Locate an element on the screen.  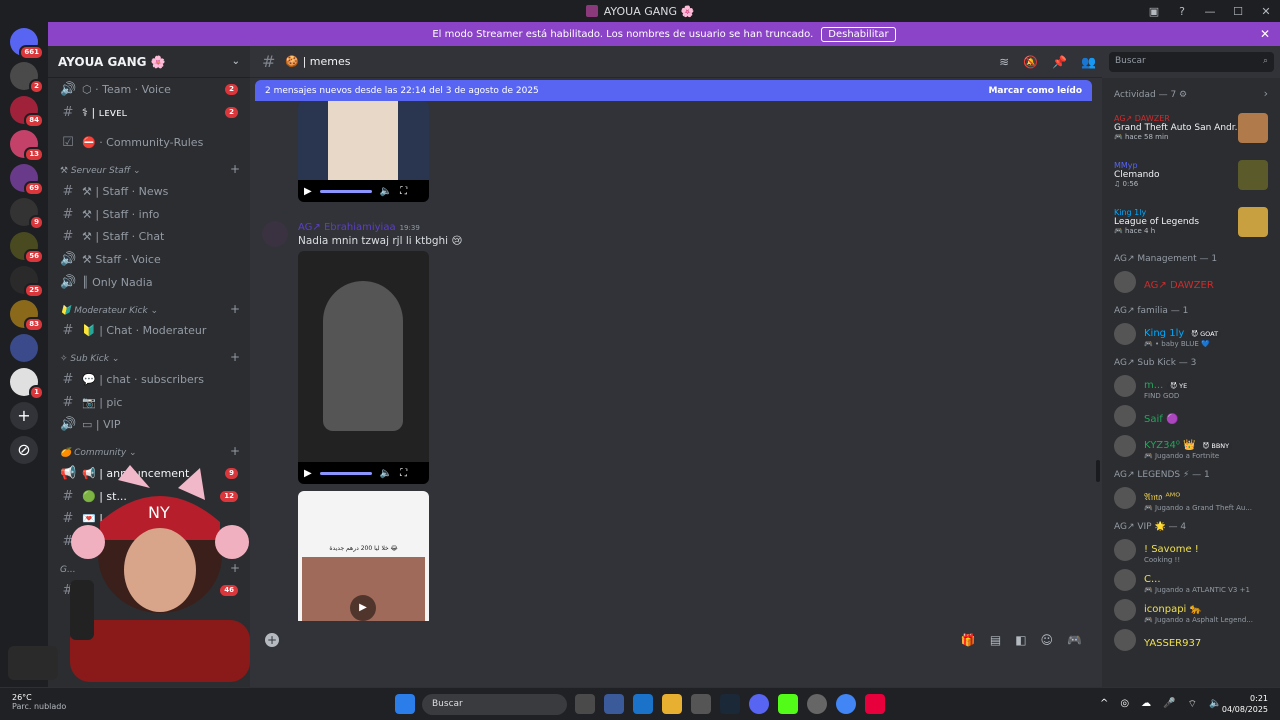
channel-staff-news: # ⚒ | Staff · News is located at coordinates (149, 191).